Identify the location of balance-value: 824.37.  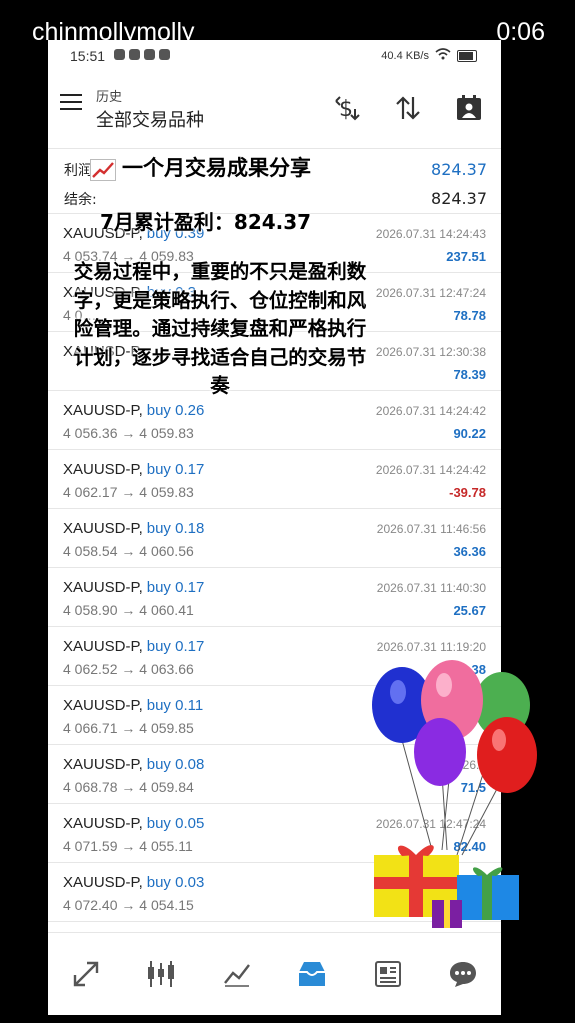
(459, 198).